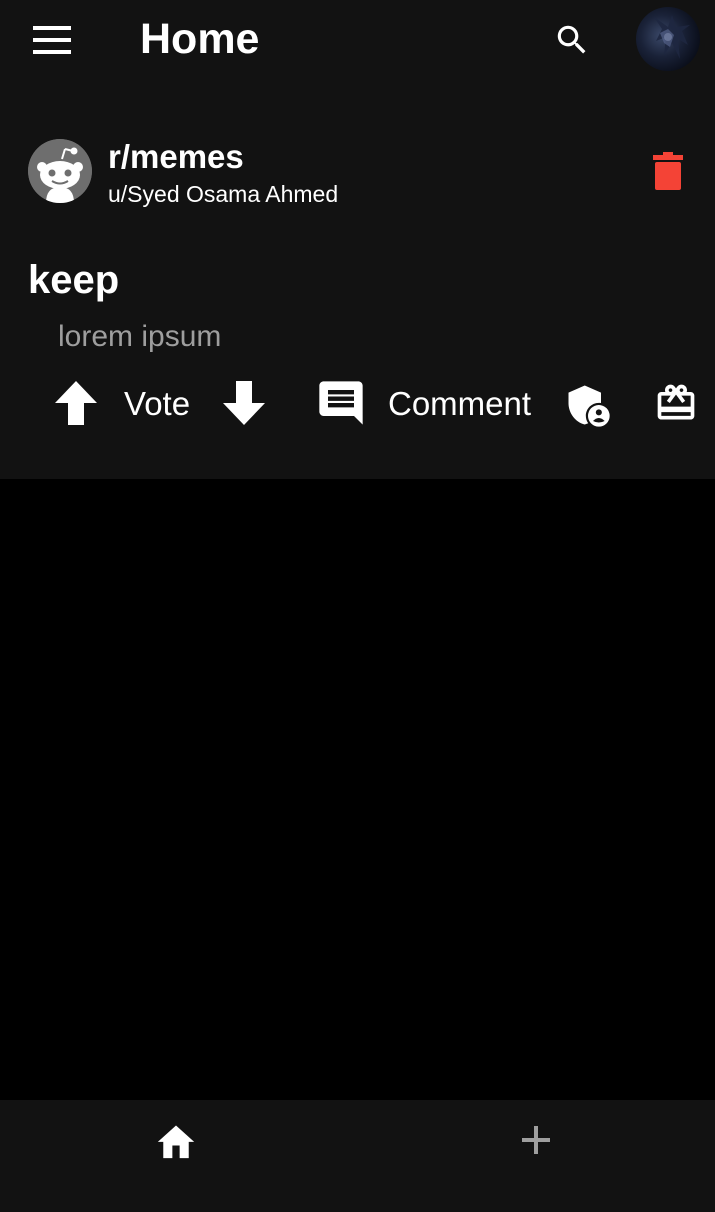 The width and height of the screenshot is (715, 1212). I want to click on admin-shield-icon, so click(589, 406).